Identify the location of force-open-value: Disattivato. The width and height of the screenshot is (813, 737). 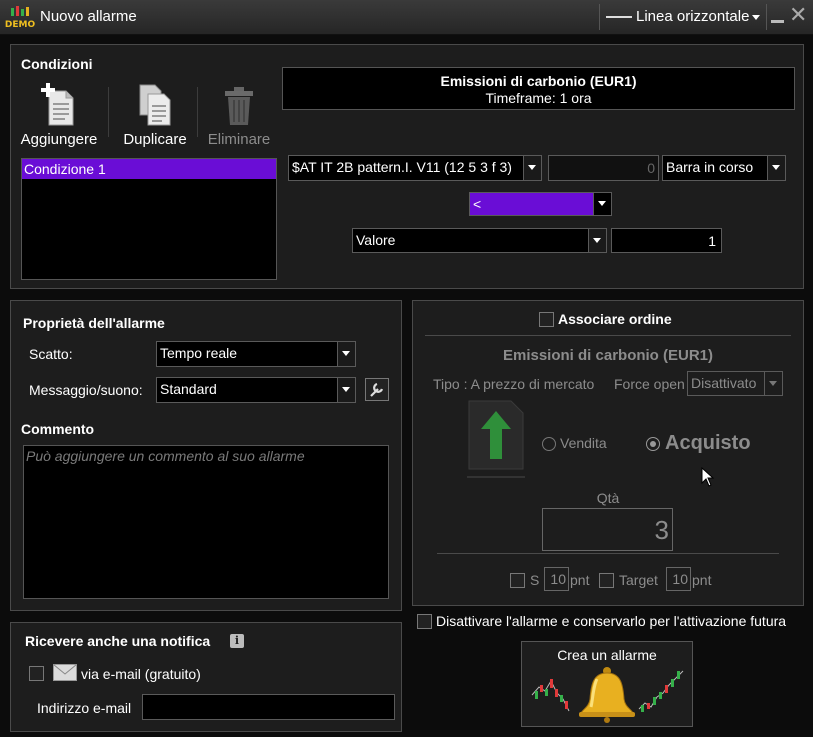
(724, 383).